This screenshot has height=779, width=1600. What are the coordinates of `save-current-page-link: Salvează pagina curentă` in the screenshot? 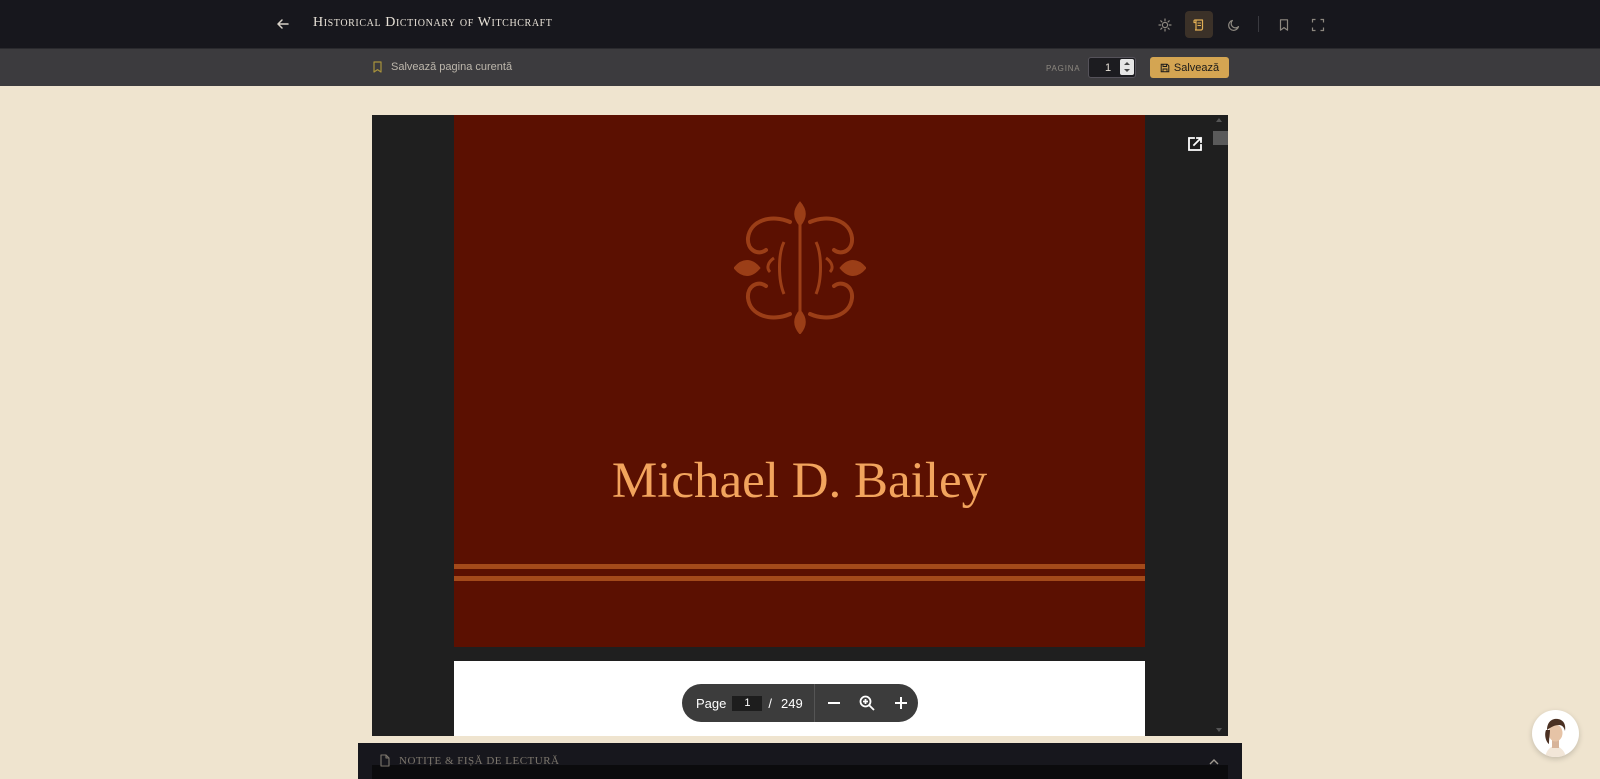 It's located at (442, 67).